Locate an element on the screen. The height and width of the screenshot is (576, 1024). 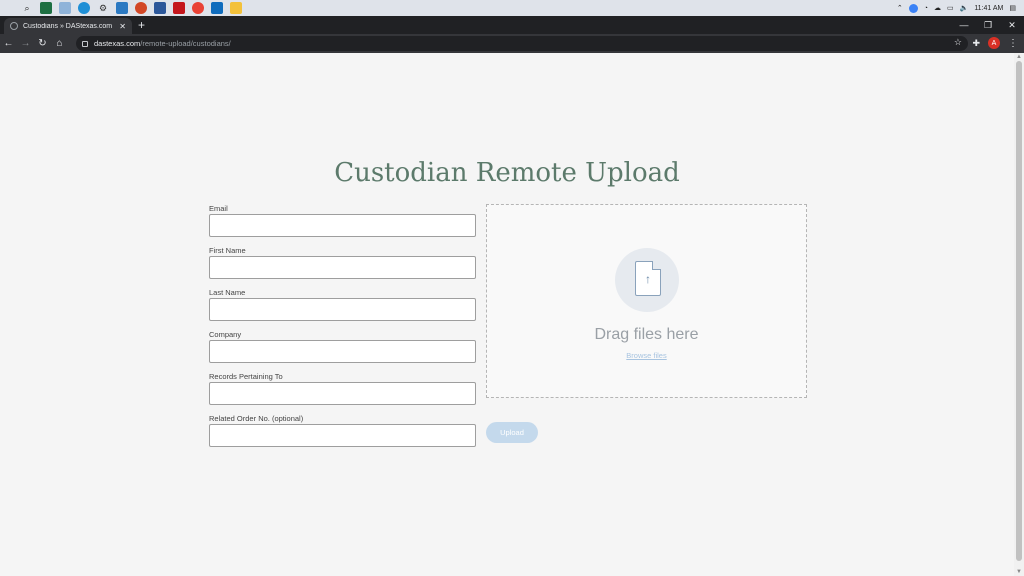
email-label: Email is located at coordinates (218, 208).